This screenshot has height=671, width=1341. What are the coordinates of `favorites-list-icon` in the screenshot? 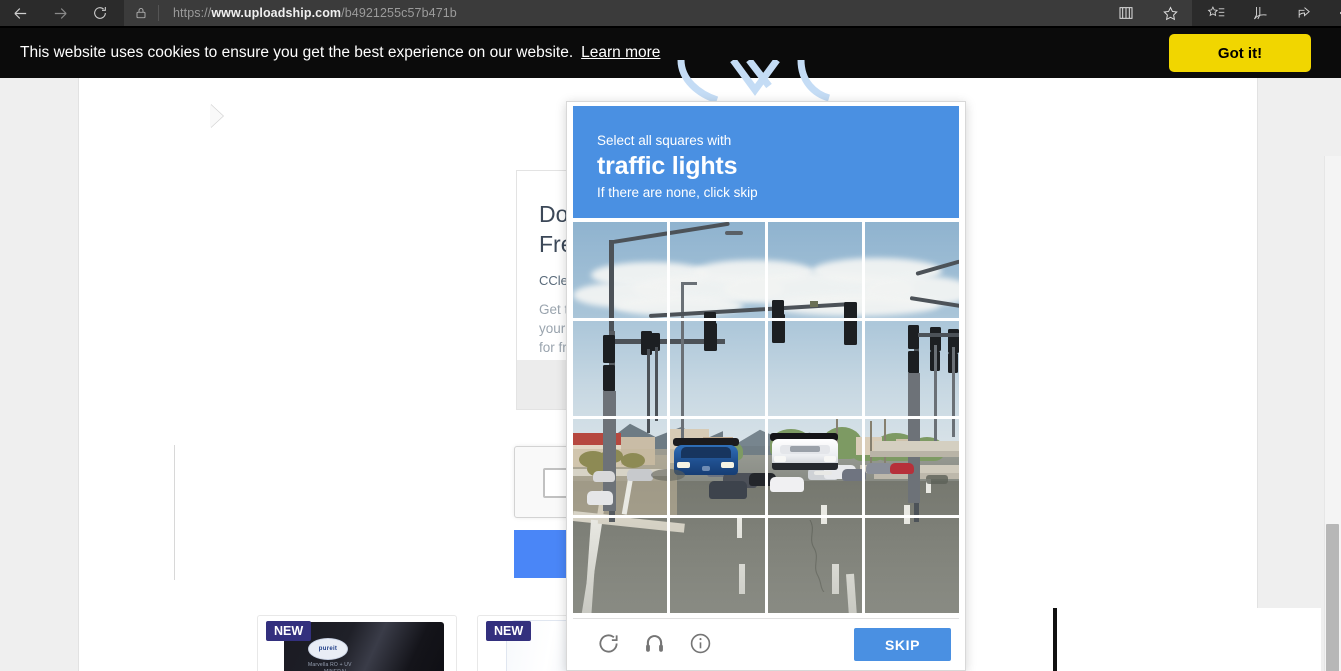 It's located at (1216, 13).